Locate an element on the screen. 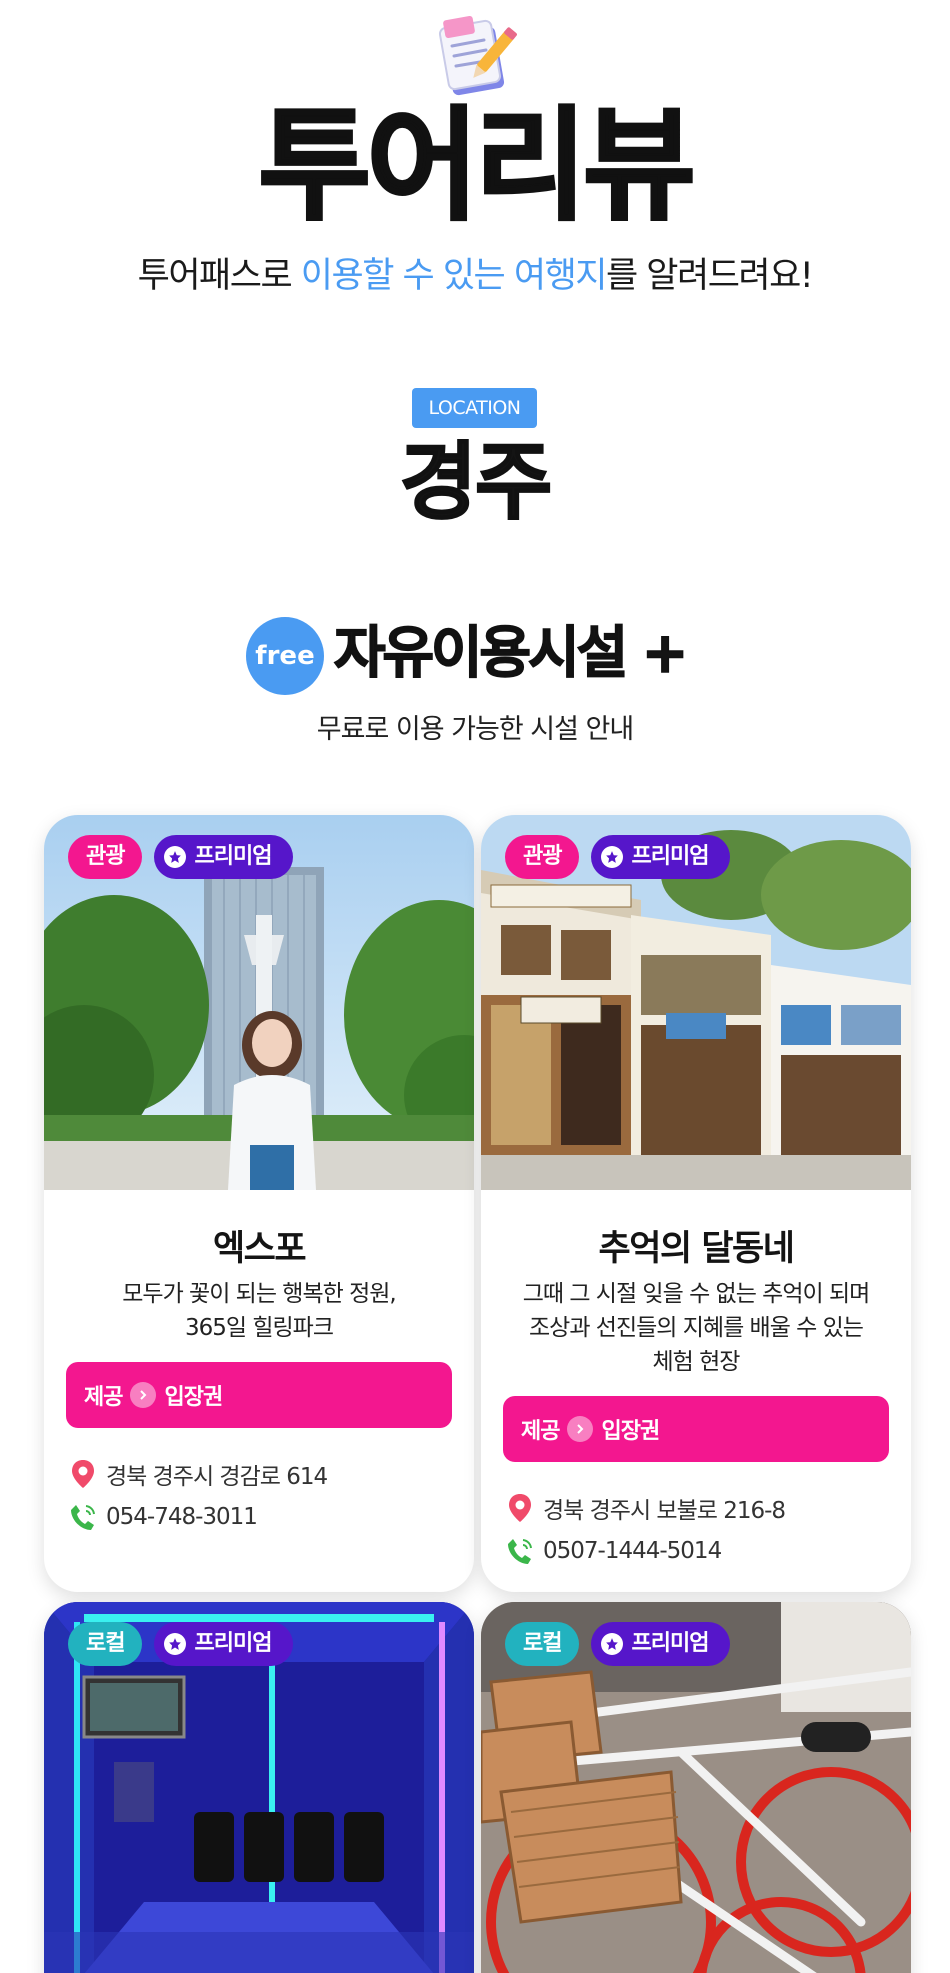 The width and height of the screenshot is (950, 1973). address-text: 경북 경주시 보불로 216-8 is located at coordinates (664, 1511).